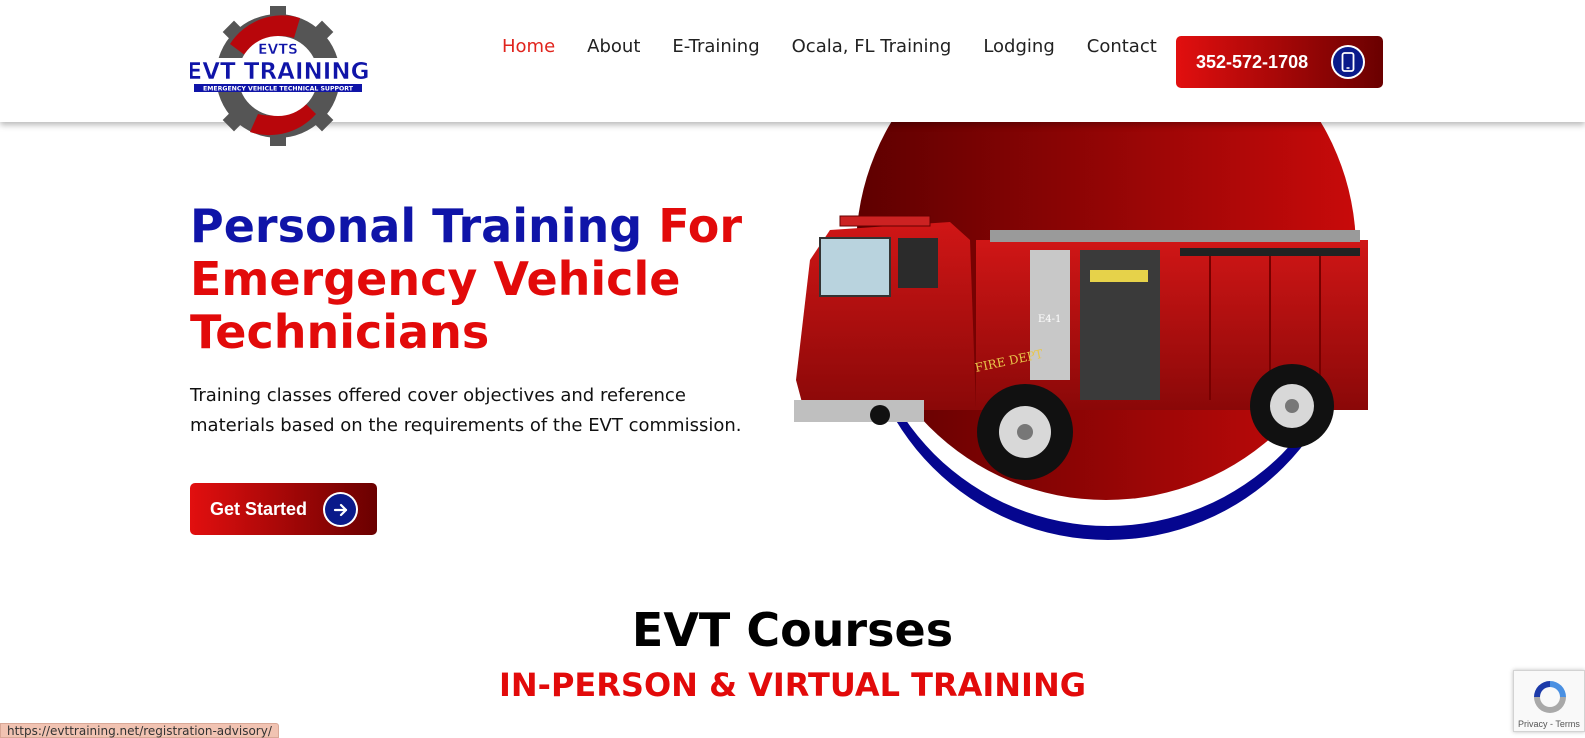  I want to click on phone-number-label: 352-572-1708, so click(1252, 61).